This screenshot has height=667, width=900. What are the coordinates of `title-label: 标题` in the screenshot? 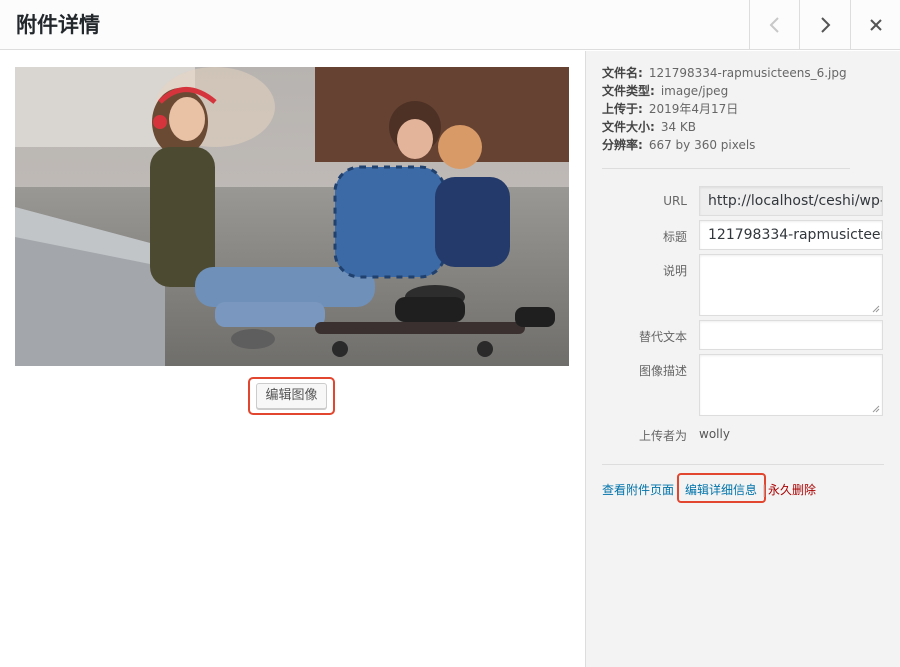 It's located at (674, 237).